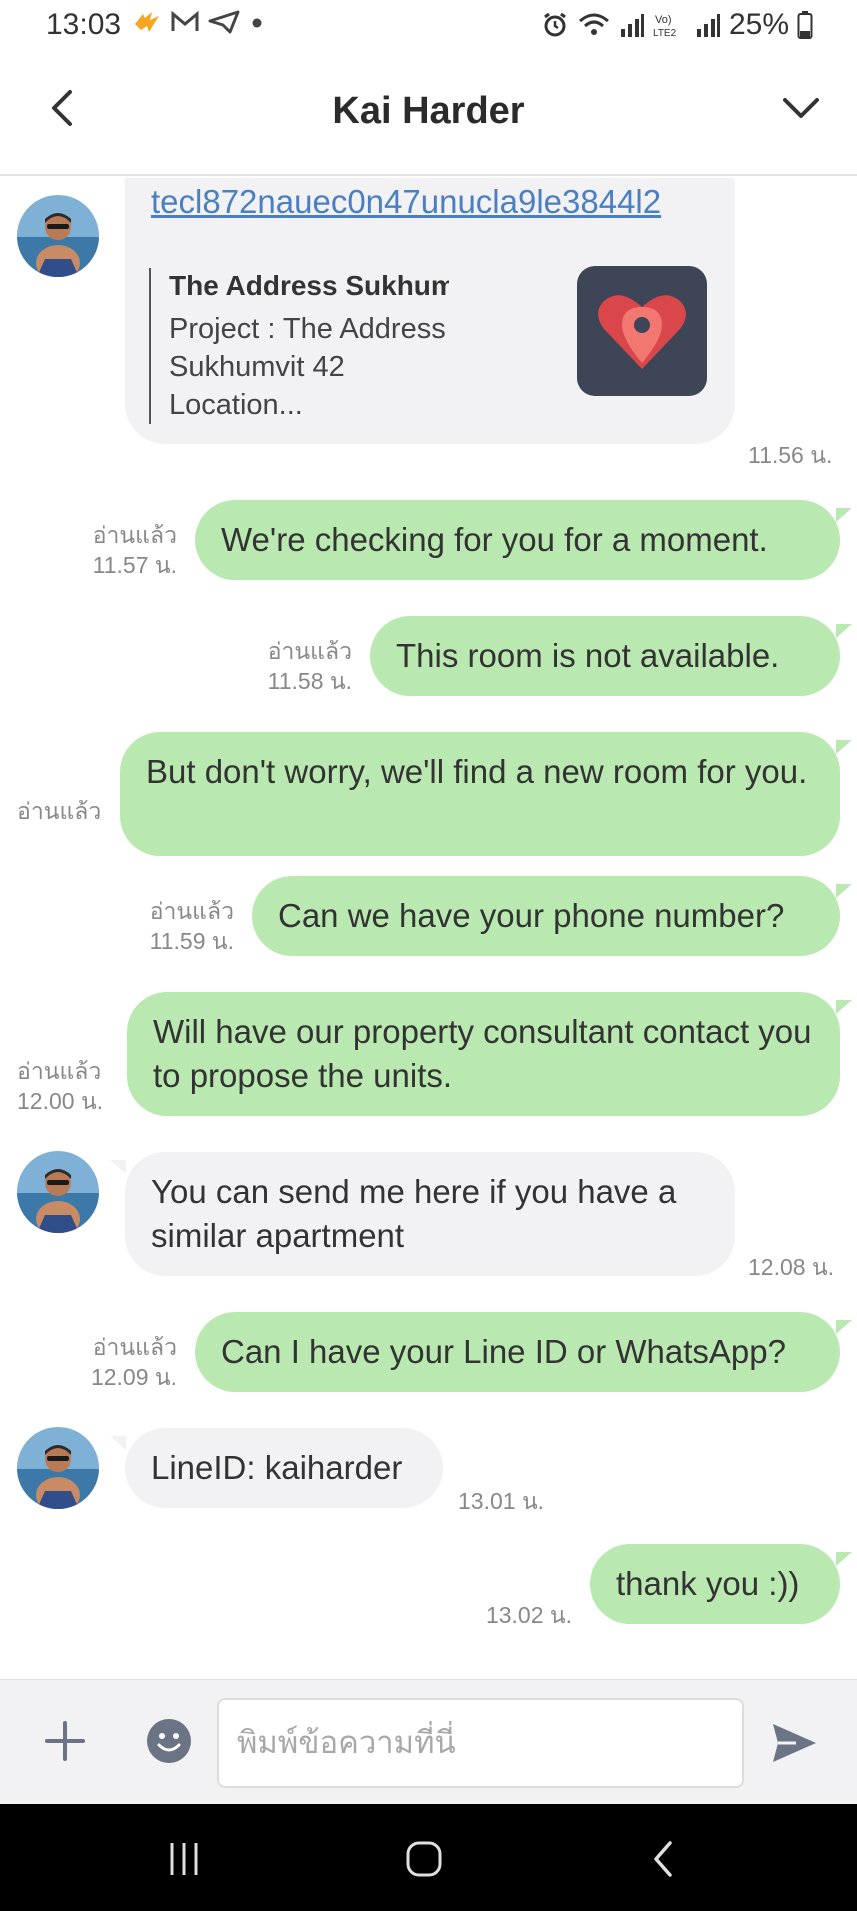 This screenshot has width=857, height=1911. I want to click on home-button, so click(424, 1859).